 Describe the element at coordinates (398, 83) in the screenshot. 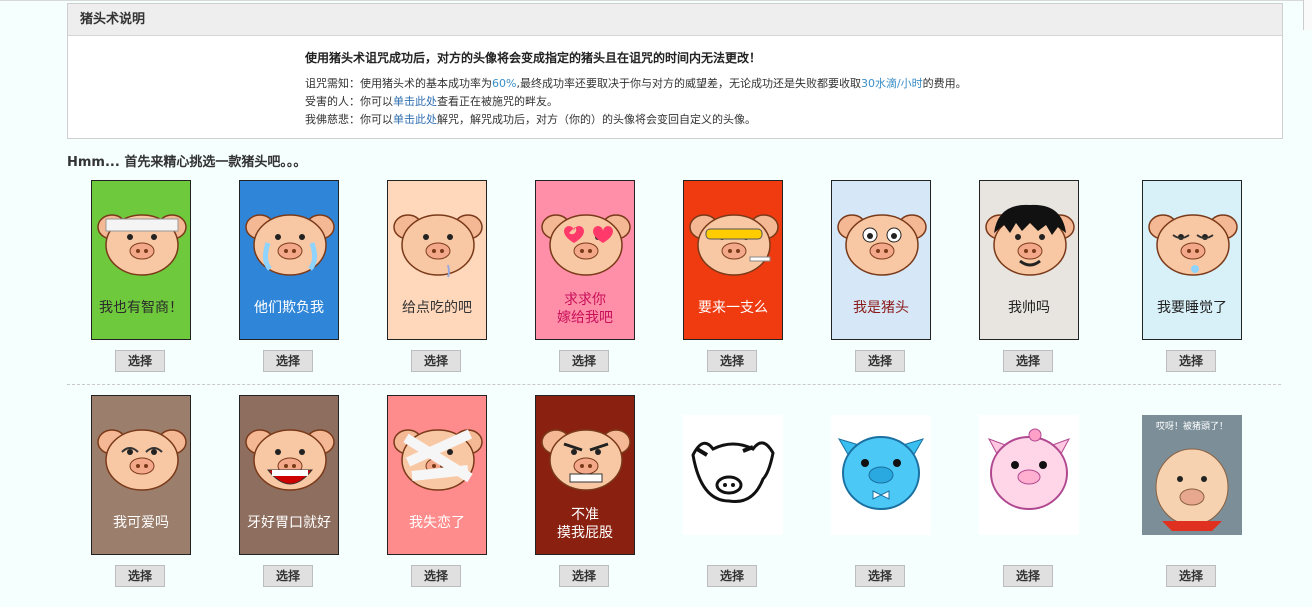

I see `rules-text-a: 诅咒需知：使用猪头术的基本成功率为` at that location.